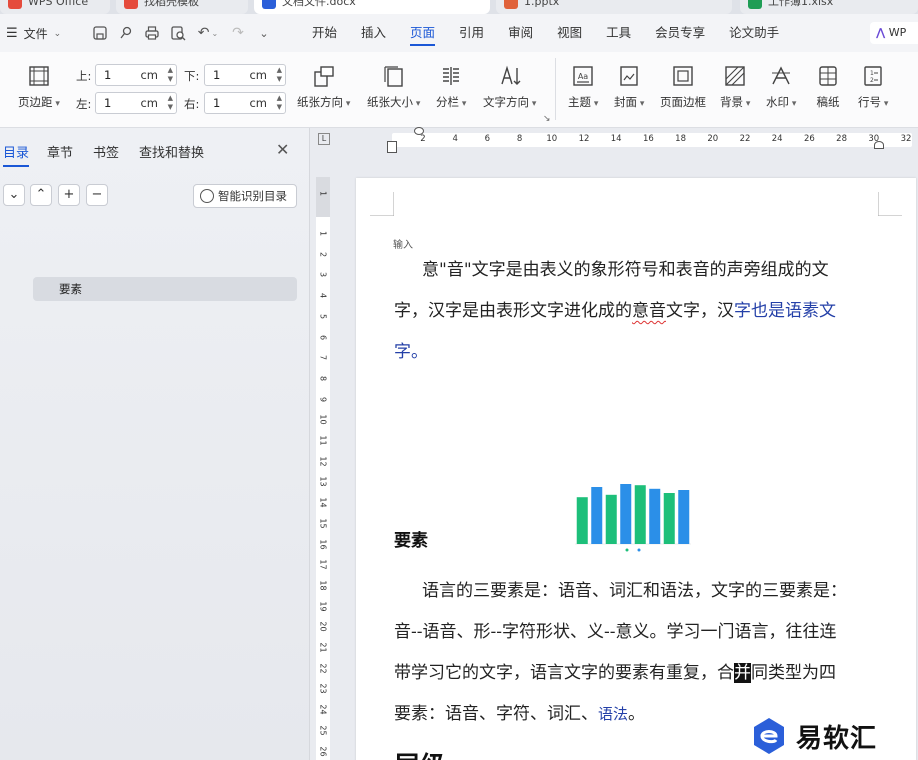 The height and width of the screenshot is (760, 918). Describe the element at coordinates (451, 87) in the screenshot. I see `columns-button: 分栏` at that location.